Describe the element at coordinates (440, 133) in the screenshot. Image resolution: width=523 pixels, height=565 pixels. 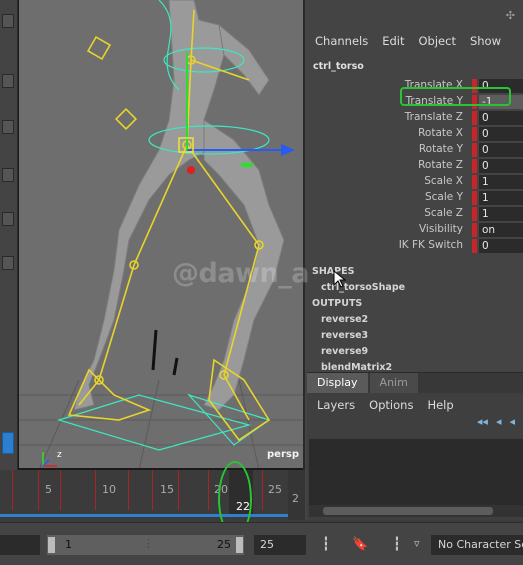
I see `attr-label: Rotate X` at that location.